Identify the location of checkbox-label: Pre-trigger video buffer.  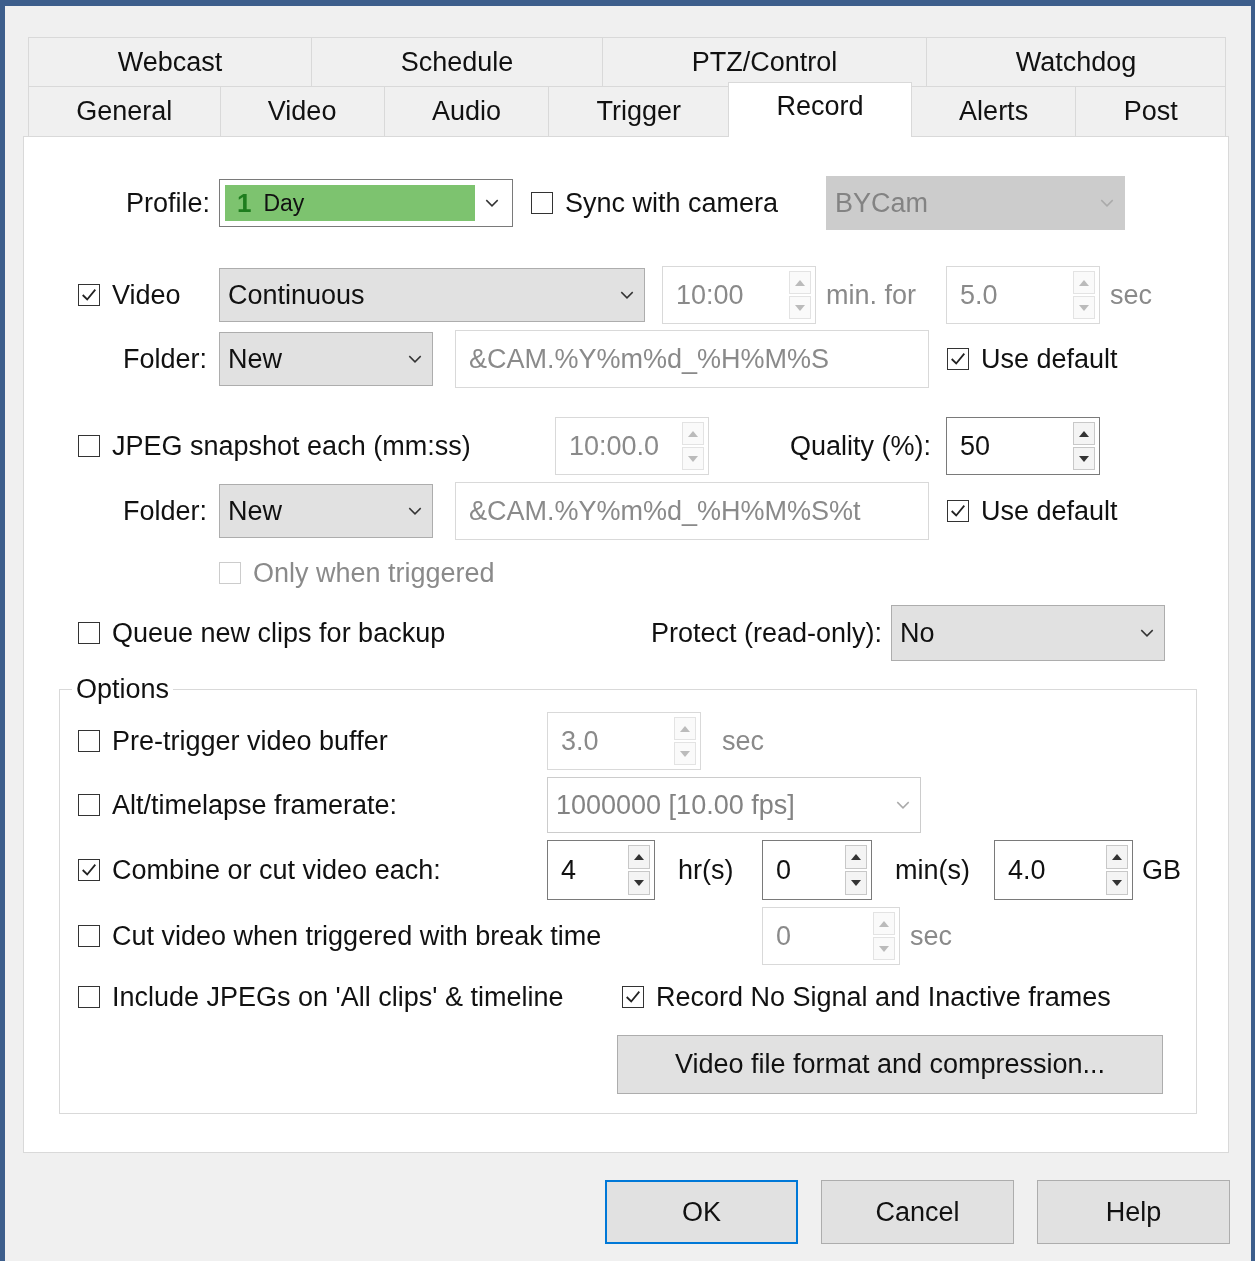
(250, 741).